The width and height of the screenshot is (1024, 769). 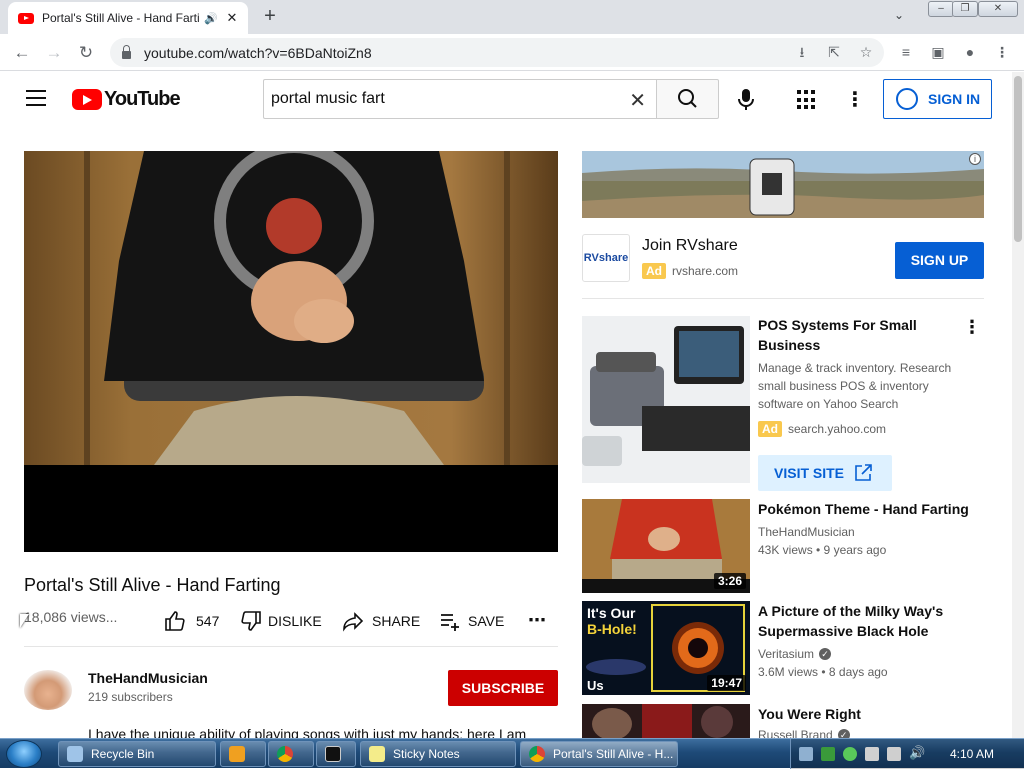 What do you see at coordinates (746, 100) in the screenshot?
I see `microphone-icon` at bounding box center [746, 100].